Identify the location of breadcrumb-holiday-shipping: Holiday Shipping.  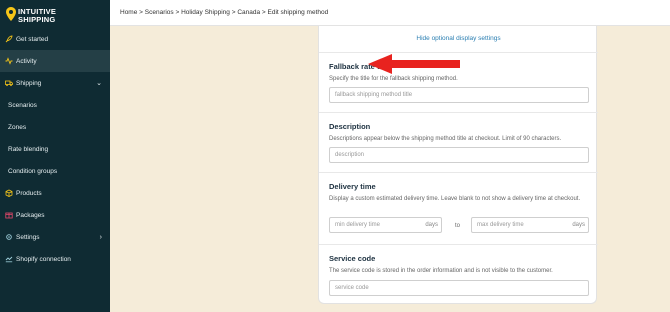
(205, 12).